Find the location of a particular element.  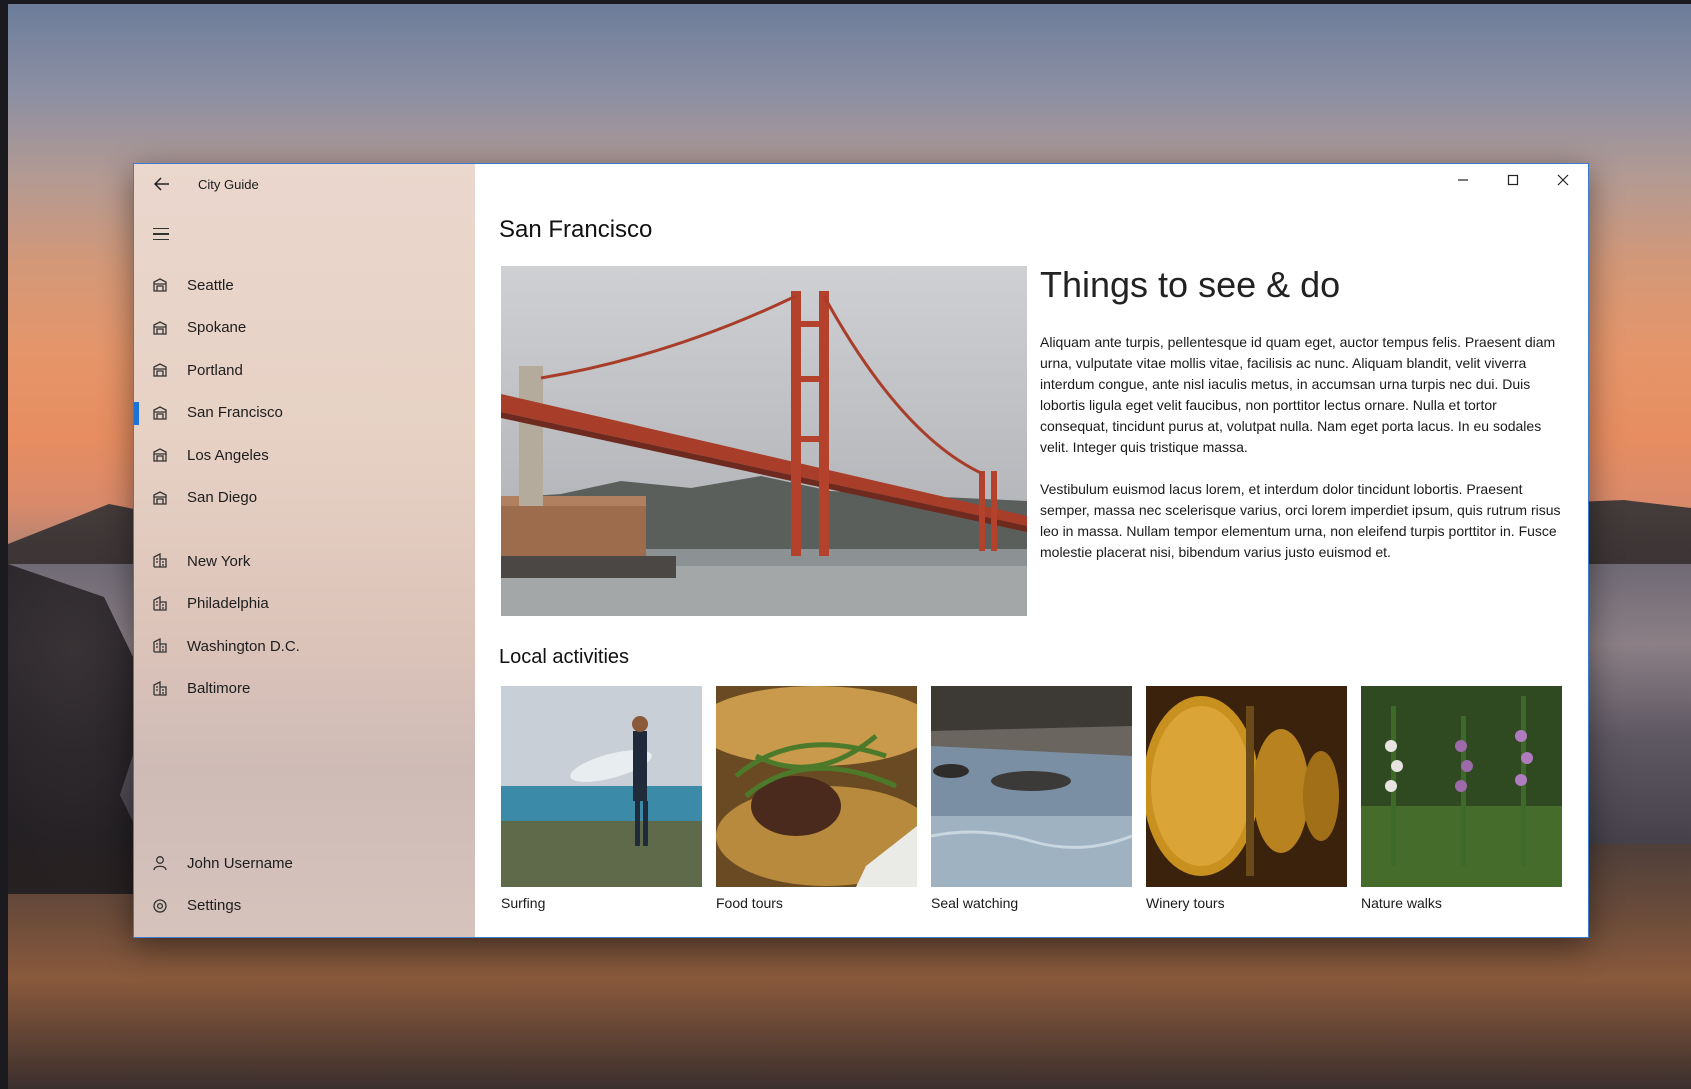

person-icon is located at coordinates (160, 863).